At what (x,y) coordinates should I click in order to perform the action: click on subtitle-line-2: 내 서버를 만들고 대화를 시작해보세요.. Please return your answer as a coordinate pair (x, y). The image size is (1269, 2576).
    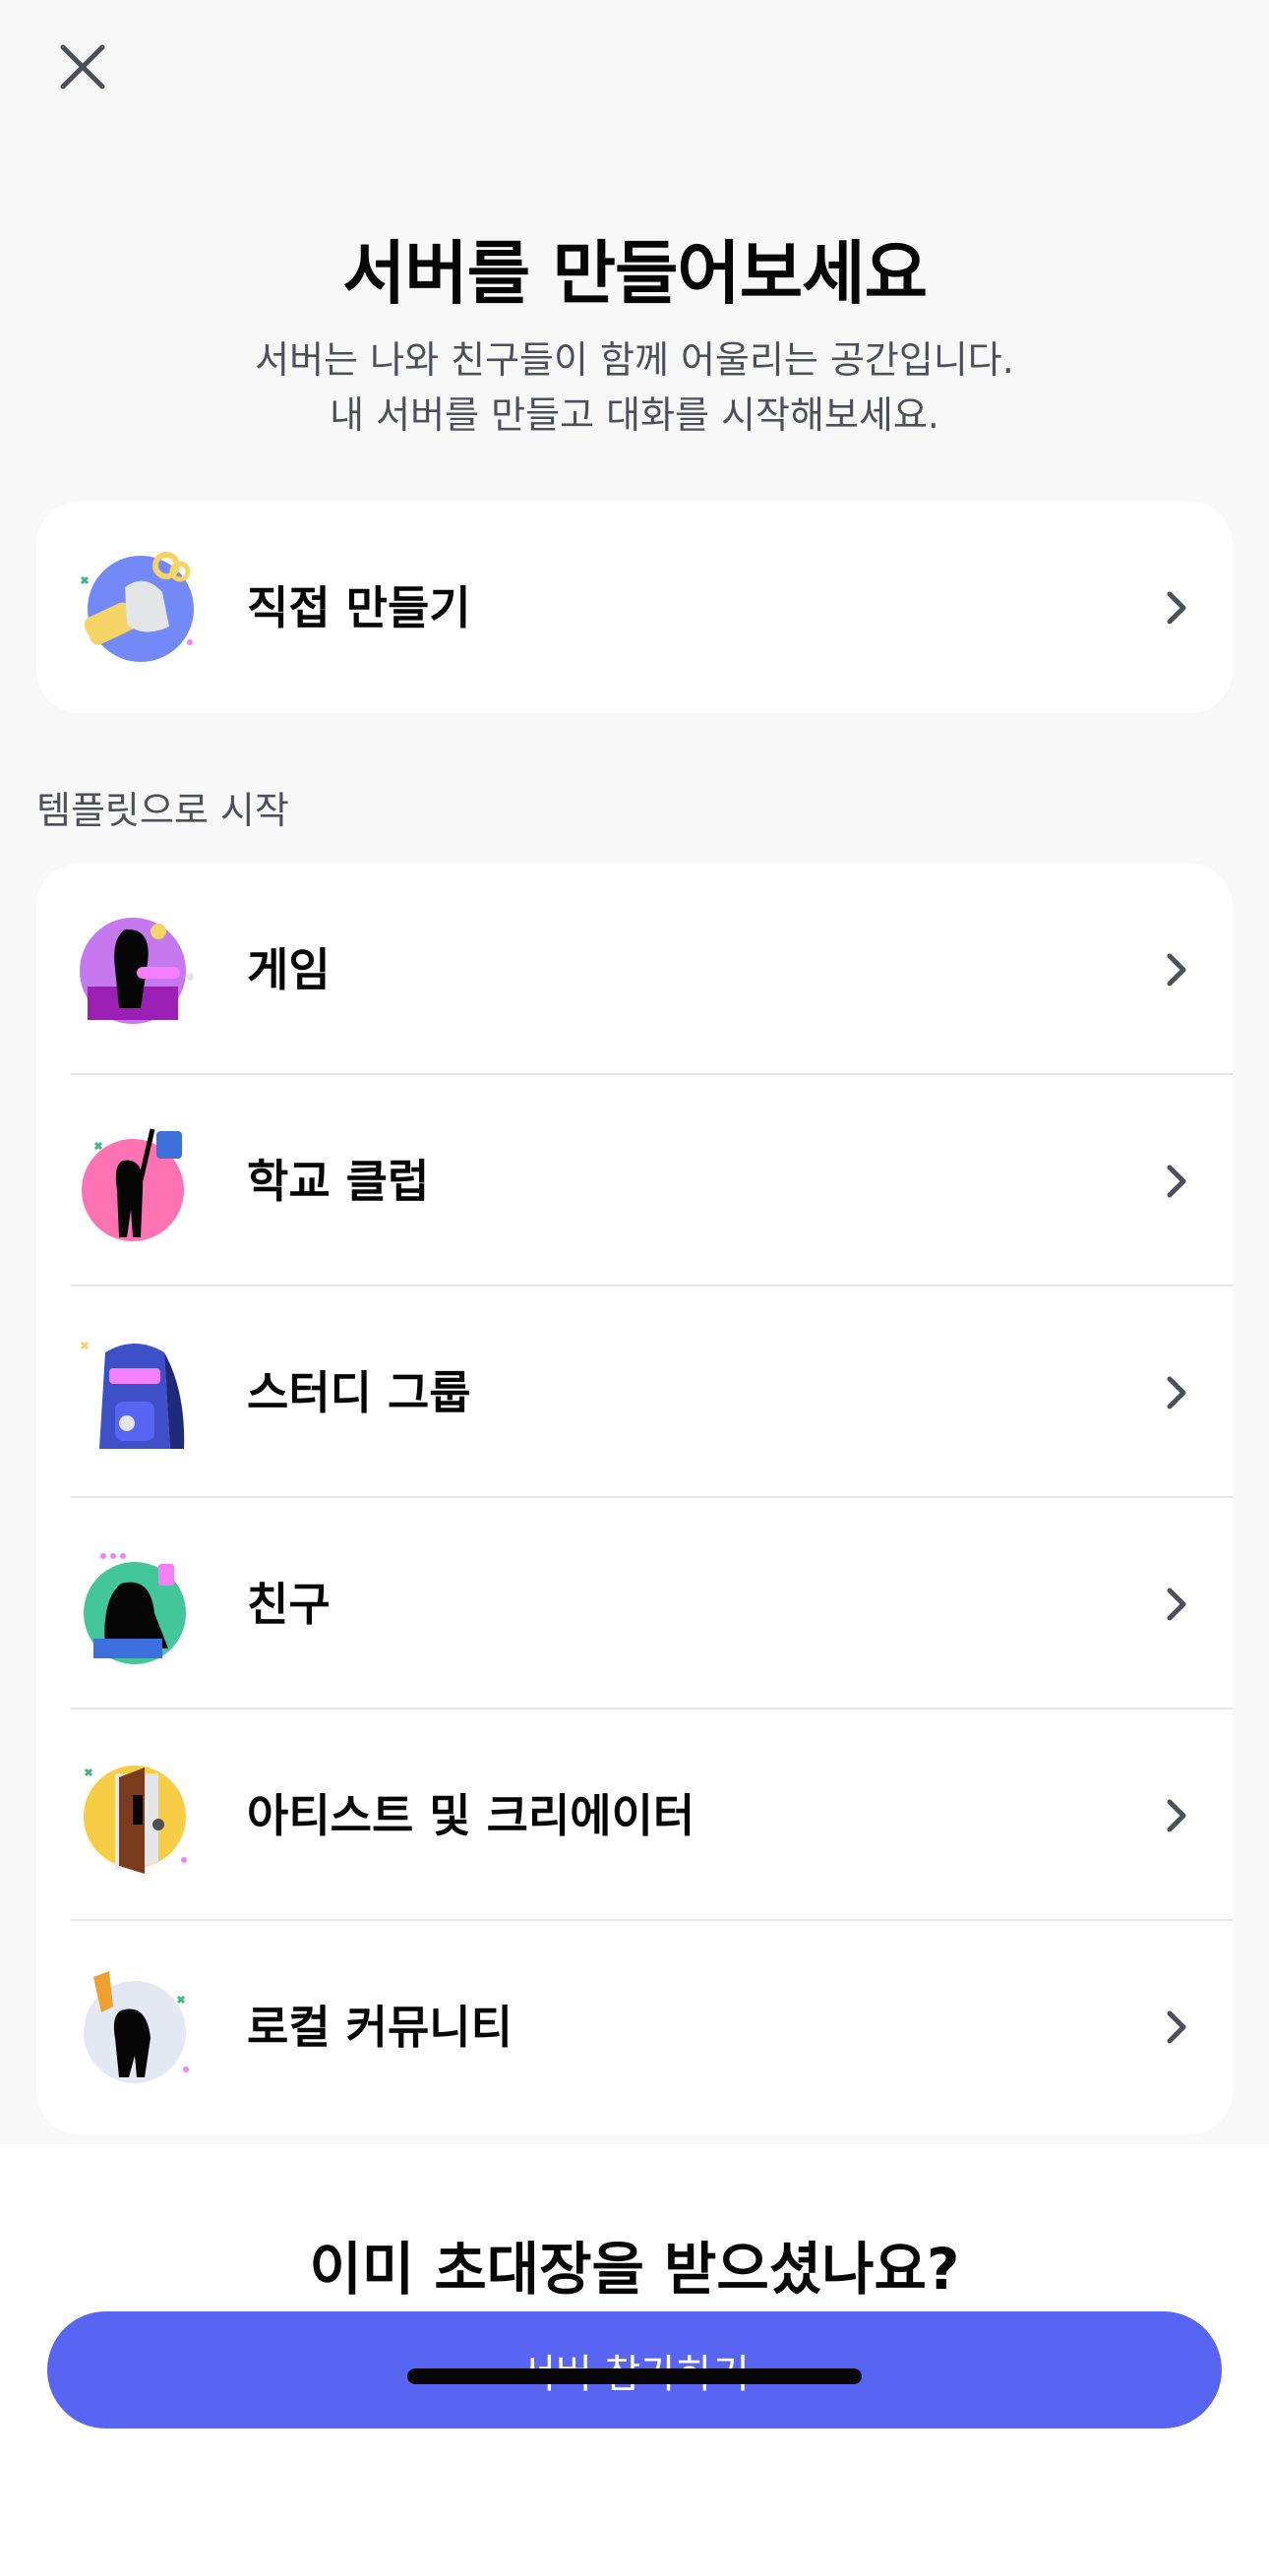
    Looking at the image, I should click on (634, 415).